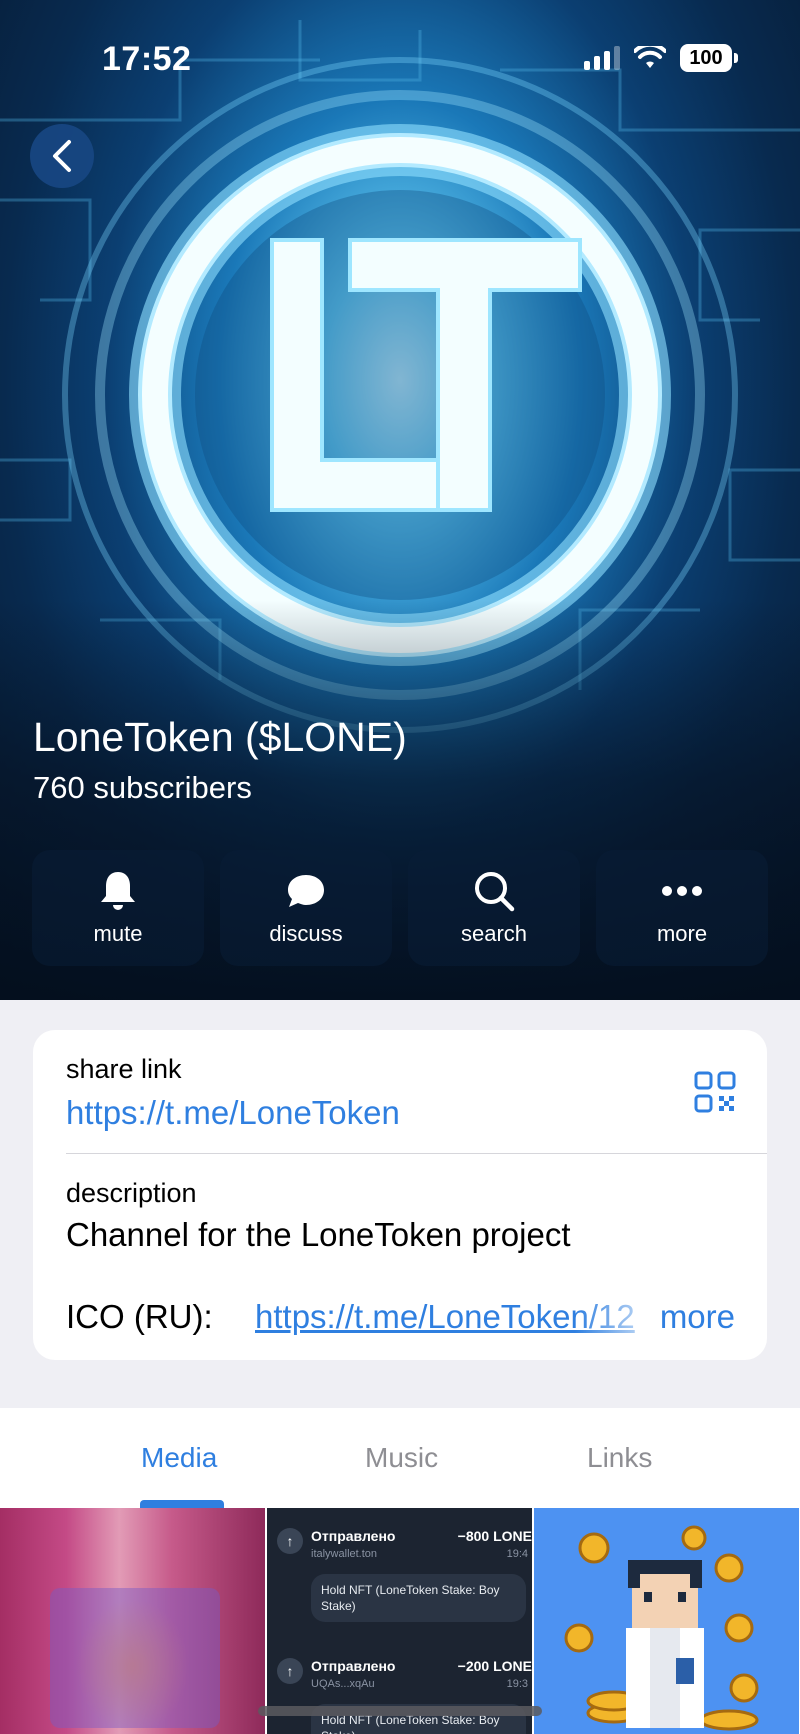 This screenshot has height=1734, width=800. Describe the element at coordinates (179, 1458) in the screenshot. I see `tab-media: Media` at that location.